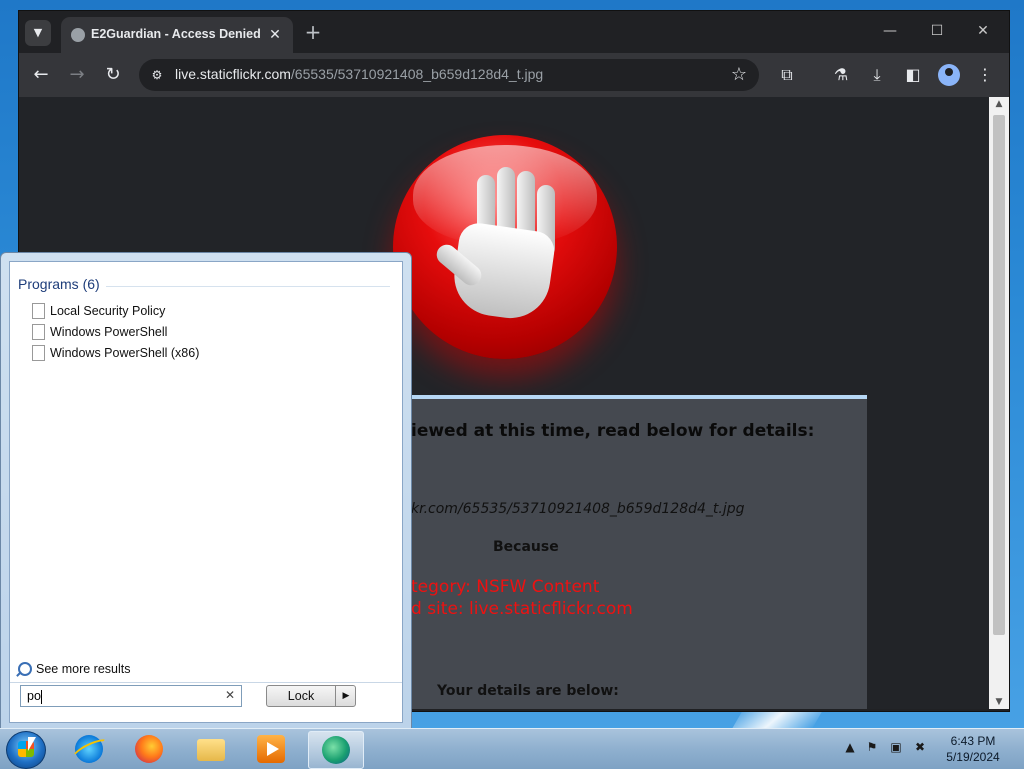 This screenshot has width=1024, height=769. Describe the element at coordinates (973, 757) in the screenshot. I see `clock-date: 5/19/2024` at that location.